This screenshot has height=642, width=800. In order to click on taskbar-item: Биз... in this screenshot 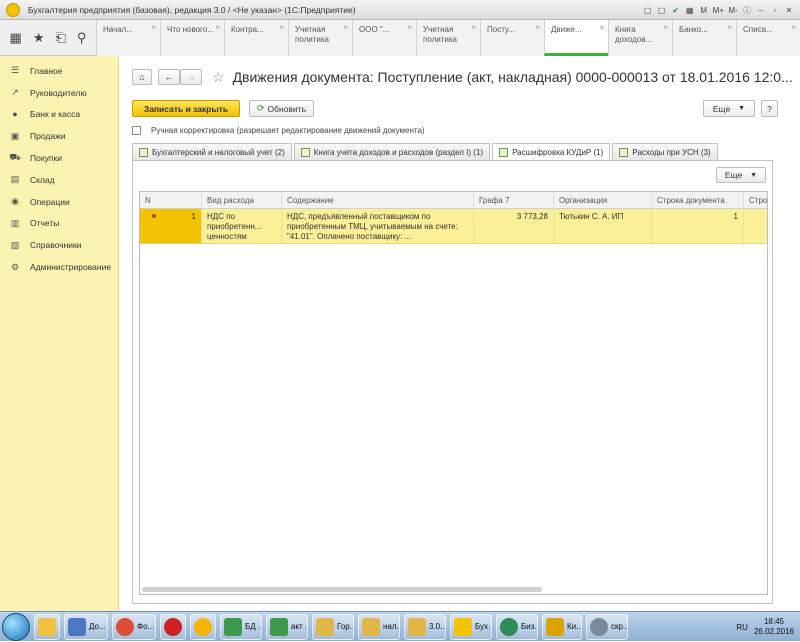, I will do `click(517, 626)`.